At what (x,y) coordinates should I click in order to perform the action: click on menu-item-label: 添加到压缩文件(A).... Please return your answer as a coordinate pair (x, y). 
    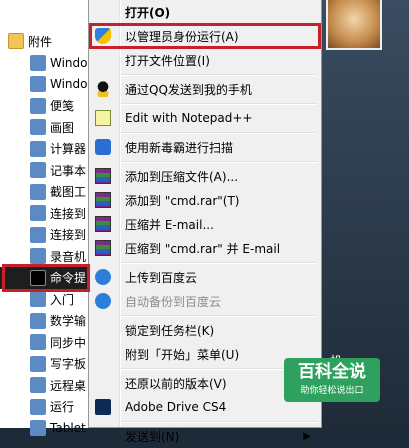
    Looking at the image, I should click on (182, 176).